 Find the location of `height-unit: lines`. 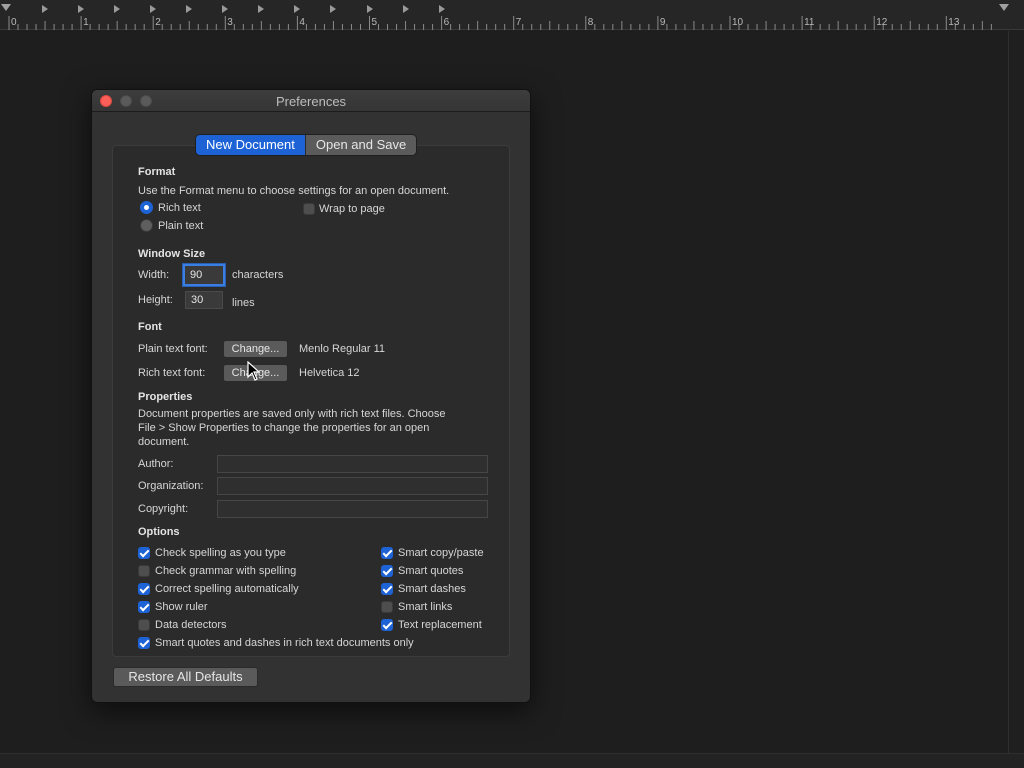

height-unit: lines is located at coordinates (243, 303).